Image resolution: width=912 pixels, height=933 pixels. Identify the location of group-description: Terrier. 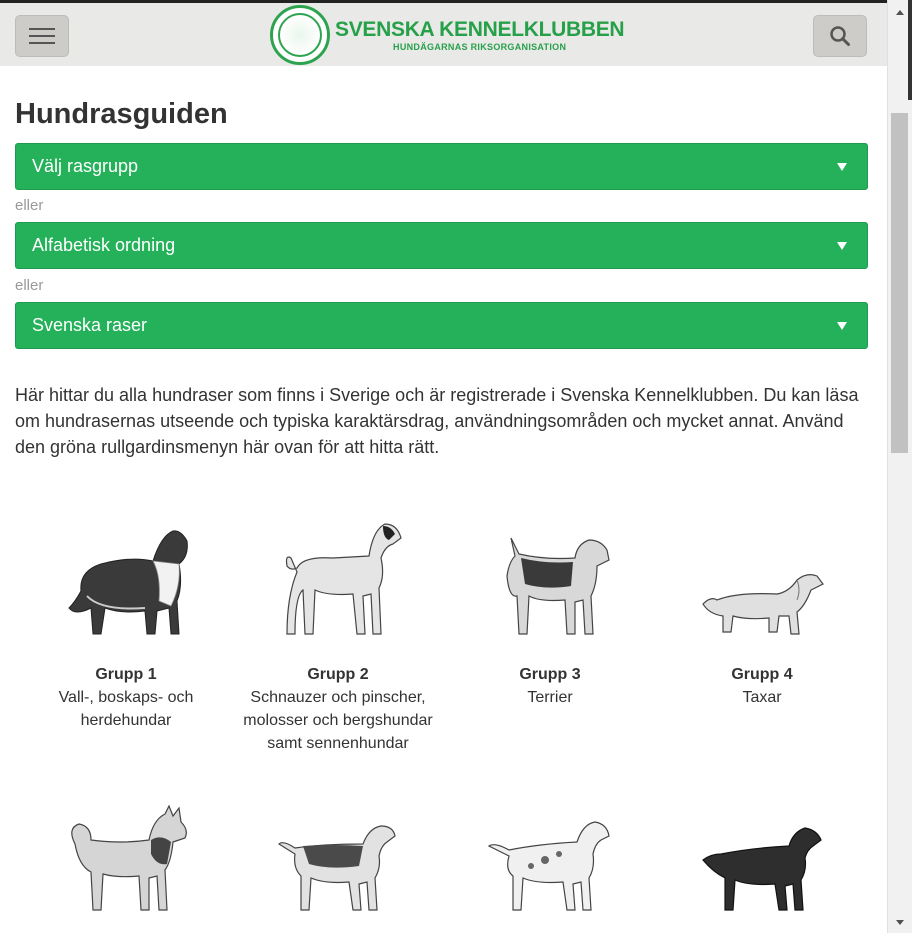
(550, 697).